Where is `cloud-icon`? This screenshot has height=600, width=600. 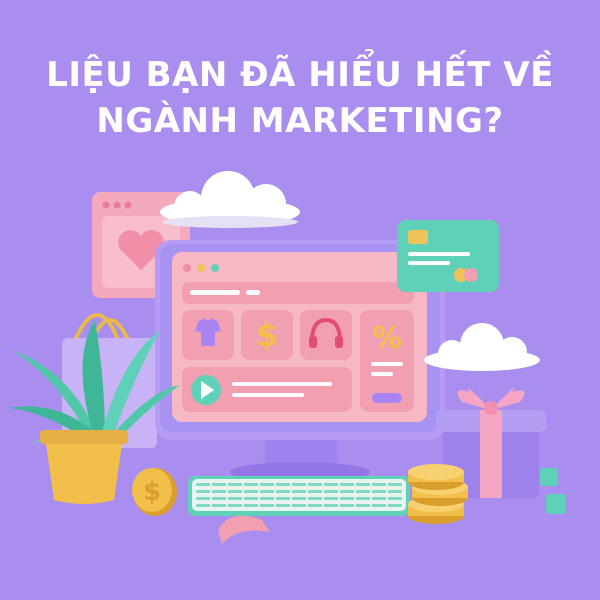
cloud-icon is located at coordinates (230, 199).